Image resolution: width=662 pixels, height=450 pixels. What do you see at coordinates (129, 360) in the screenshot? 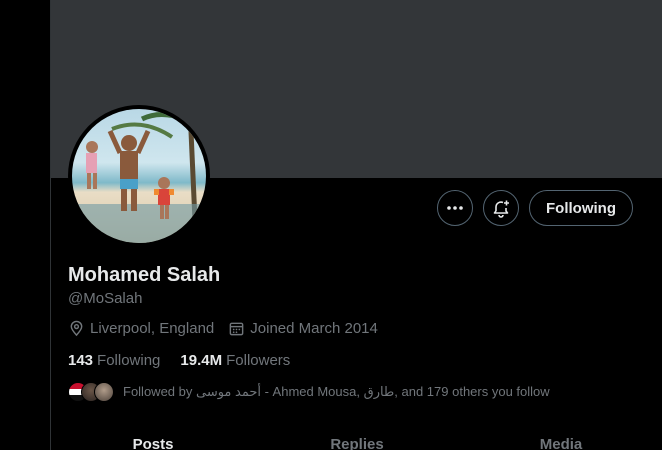
I see `following-label: Following` at bounding box center [129, 360].